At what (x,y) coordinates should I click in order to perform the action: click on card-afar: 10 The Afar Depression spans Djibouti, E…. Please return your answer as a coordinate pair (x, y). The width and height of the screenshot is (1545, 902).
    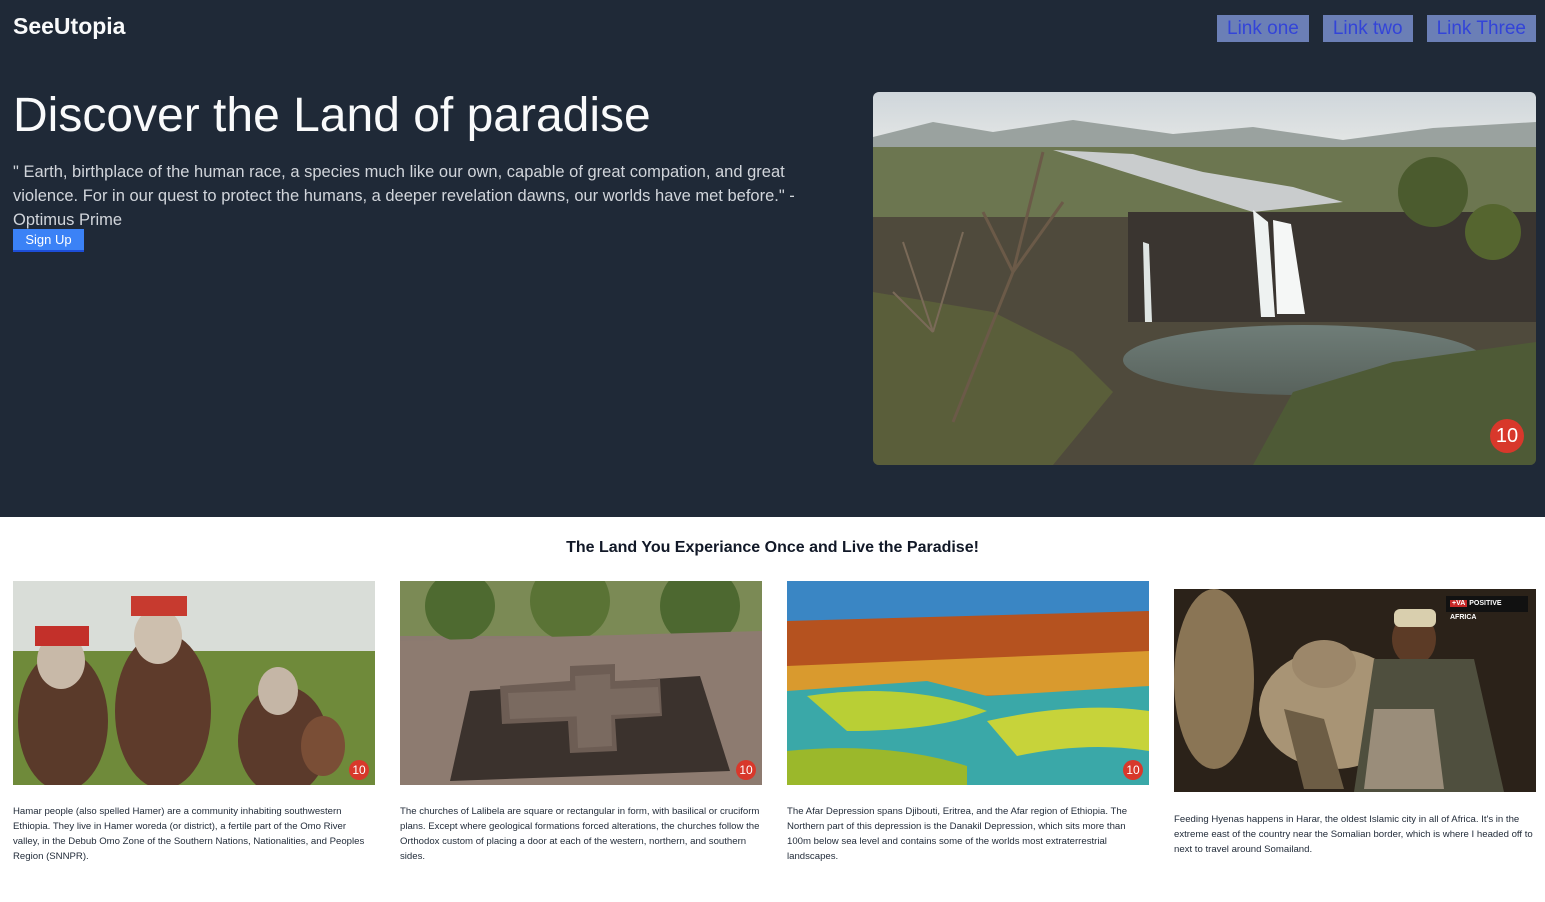
    Looking at the image, I should click on (968, 722).